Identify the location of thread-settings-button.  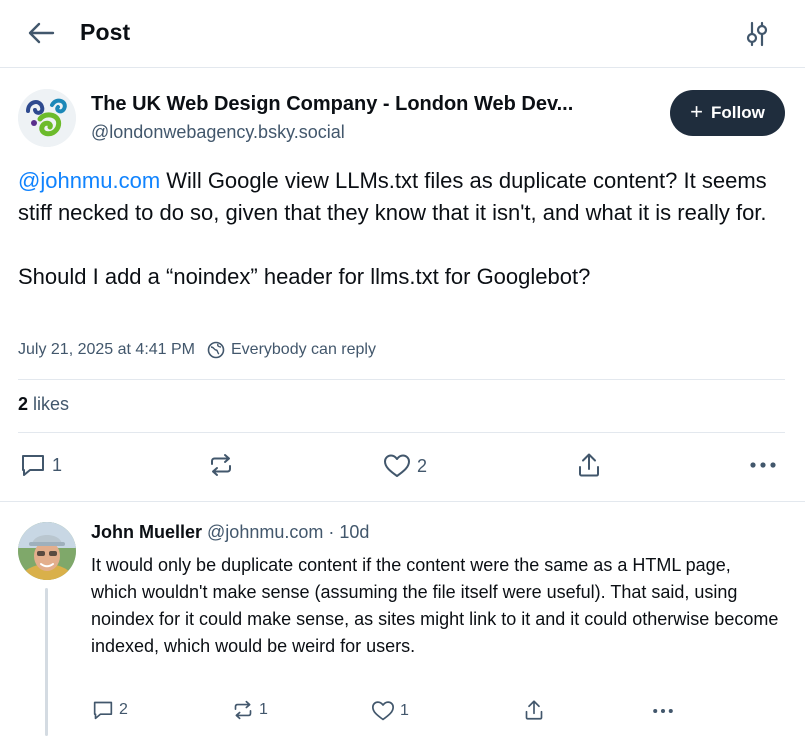
(757, 34).